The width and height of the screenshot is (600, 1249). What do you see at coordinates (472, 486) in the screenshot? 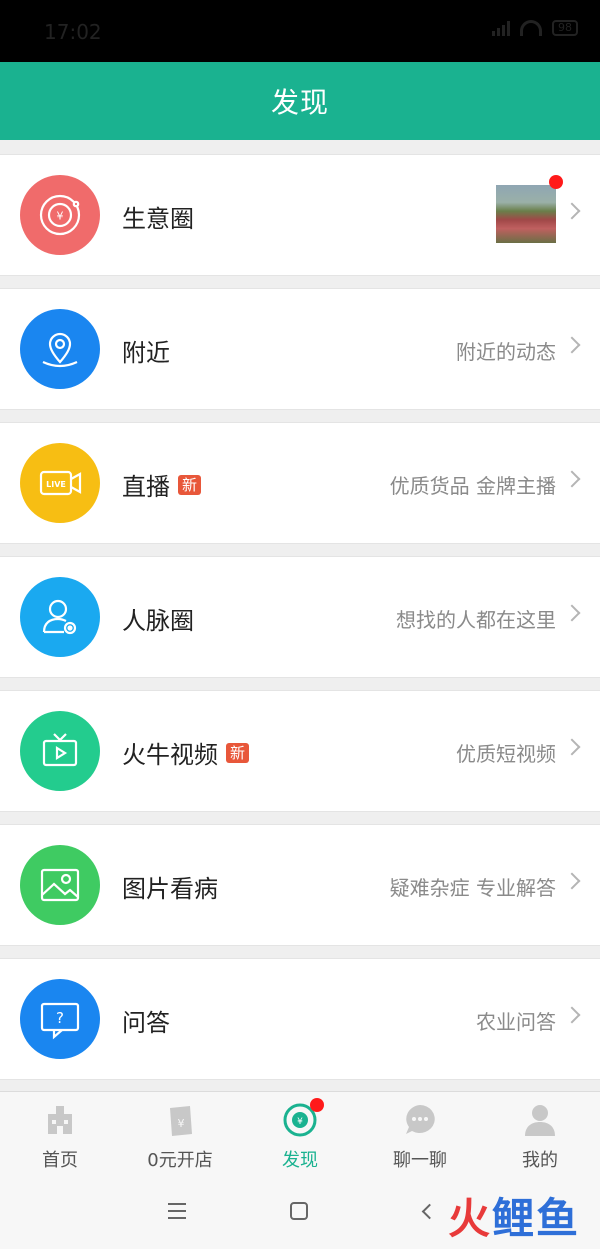
I see `row-description: 优质货品 金牌主播` at bounding box center [472, 486].